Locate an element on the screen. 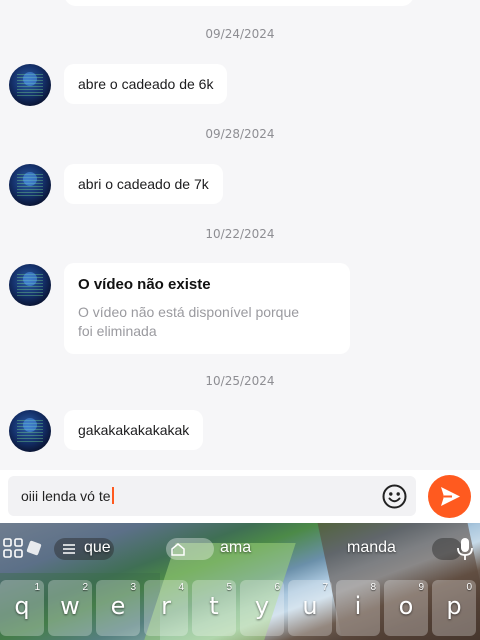  key-t: 5 t is located at coordinates (214, 608).